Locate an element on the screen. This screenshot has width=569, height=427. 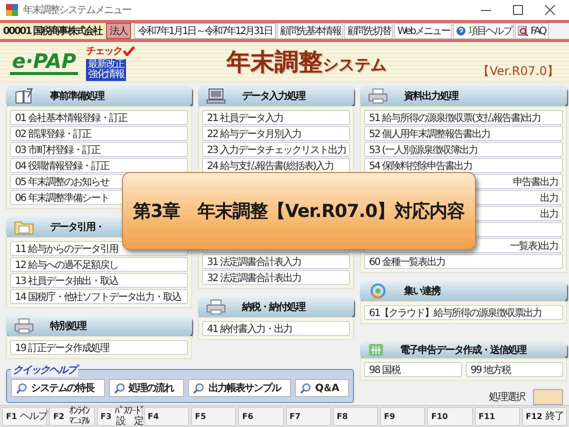
quick-help-button: Q＆A is located at coordinates (322, 388).